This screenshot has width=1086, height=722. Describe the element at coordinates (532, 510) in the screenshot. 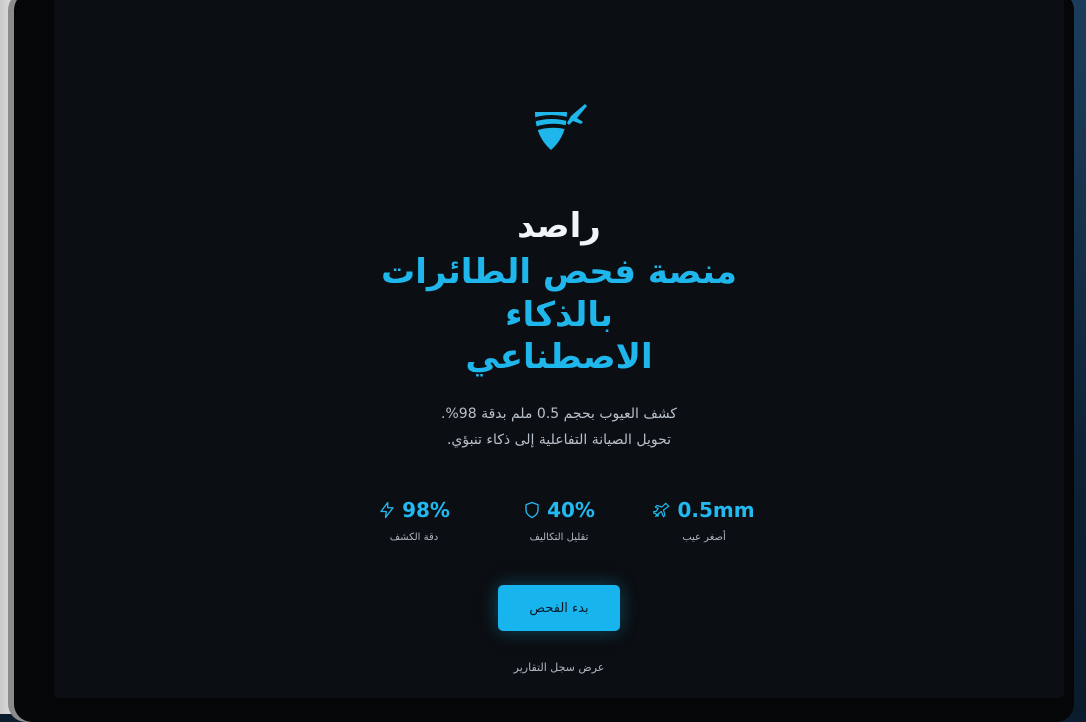

I see `shield-icon` at that location.